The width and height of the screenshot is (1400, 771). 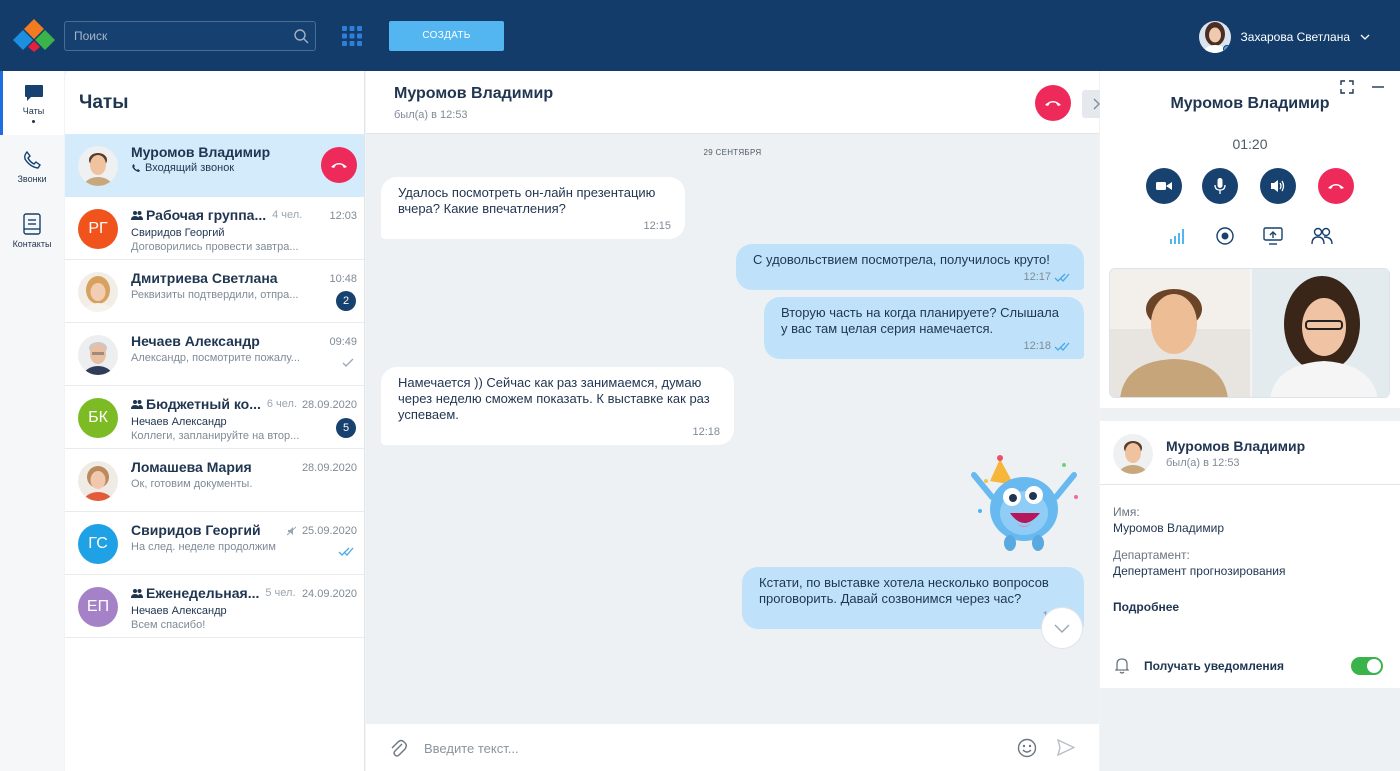 I want to click on chat-item-muromov: Муромов Владимир Входящий звонок, so click(x=214, y=165).